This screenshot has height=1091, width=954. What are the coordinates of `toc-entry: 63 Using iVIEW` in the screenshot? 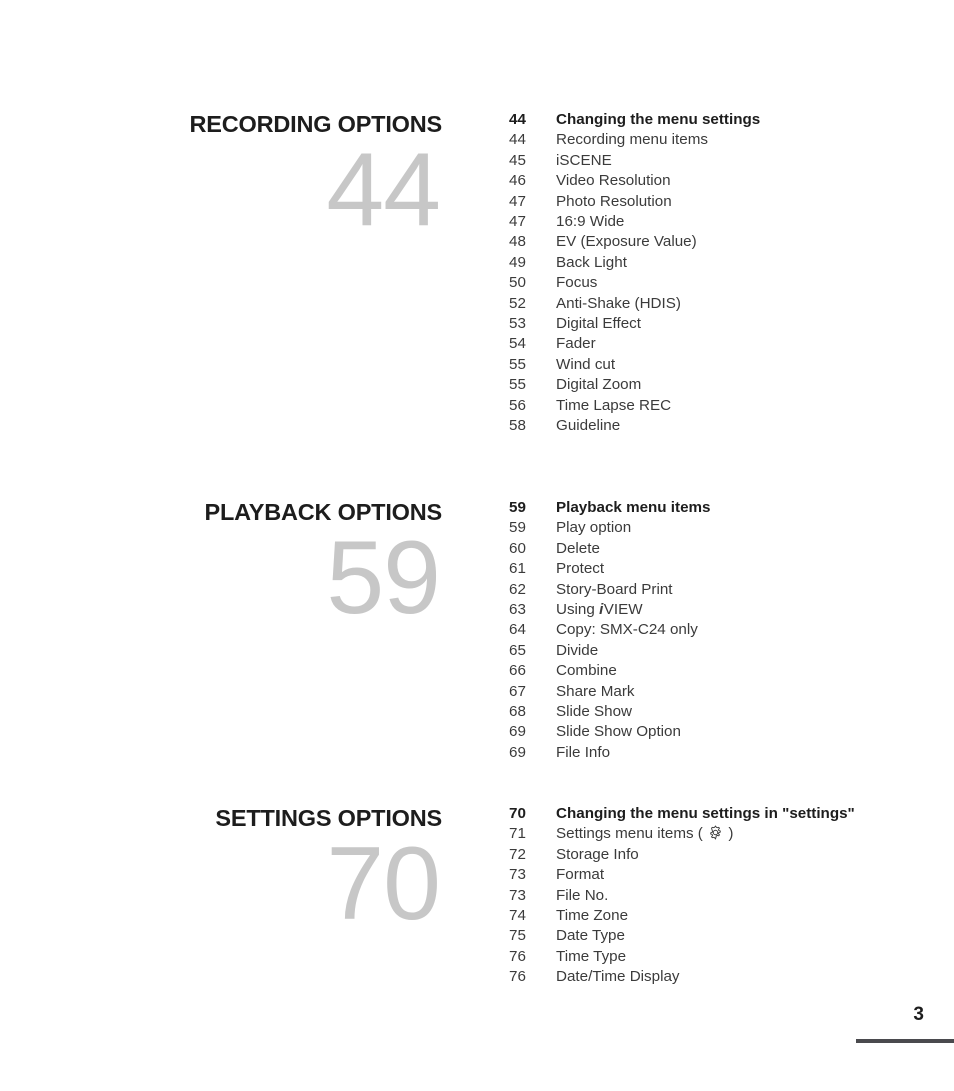 It's located at (724, 610).